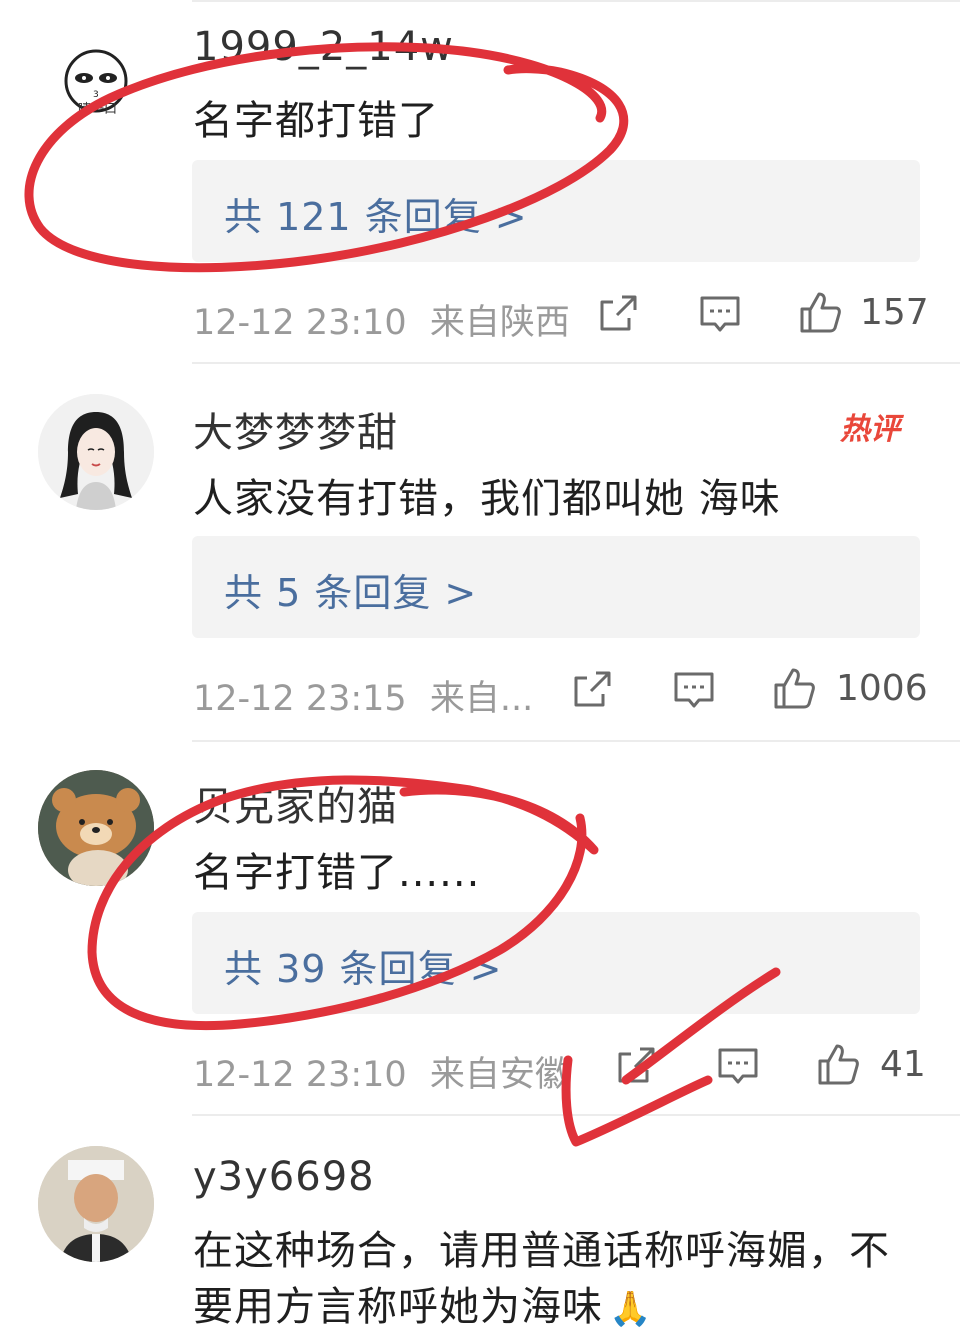 This screenshot has height=1332, width=960. Describe the element at coordinates (350, 589) in the screenshot. I see `view-replies-link: 共 5 条回复 >` at that location.